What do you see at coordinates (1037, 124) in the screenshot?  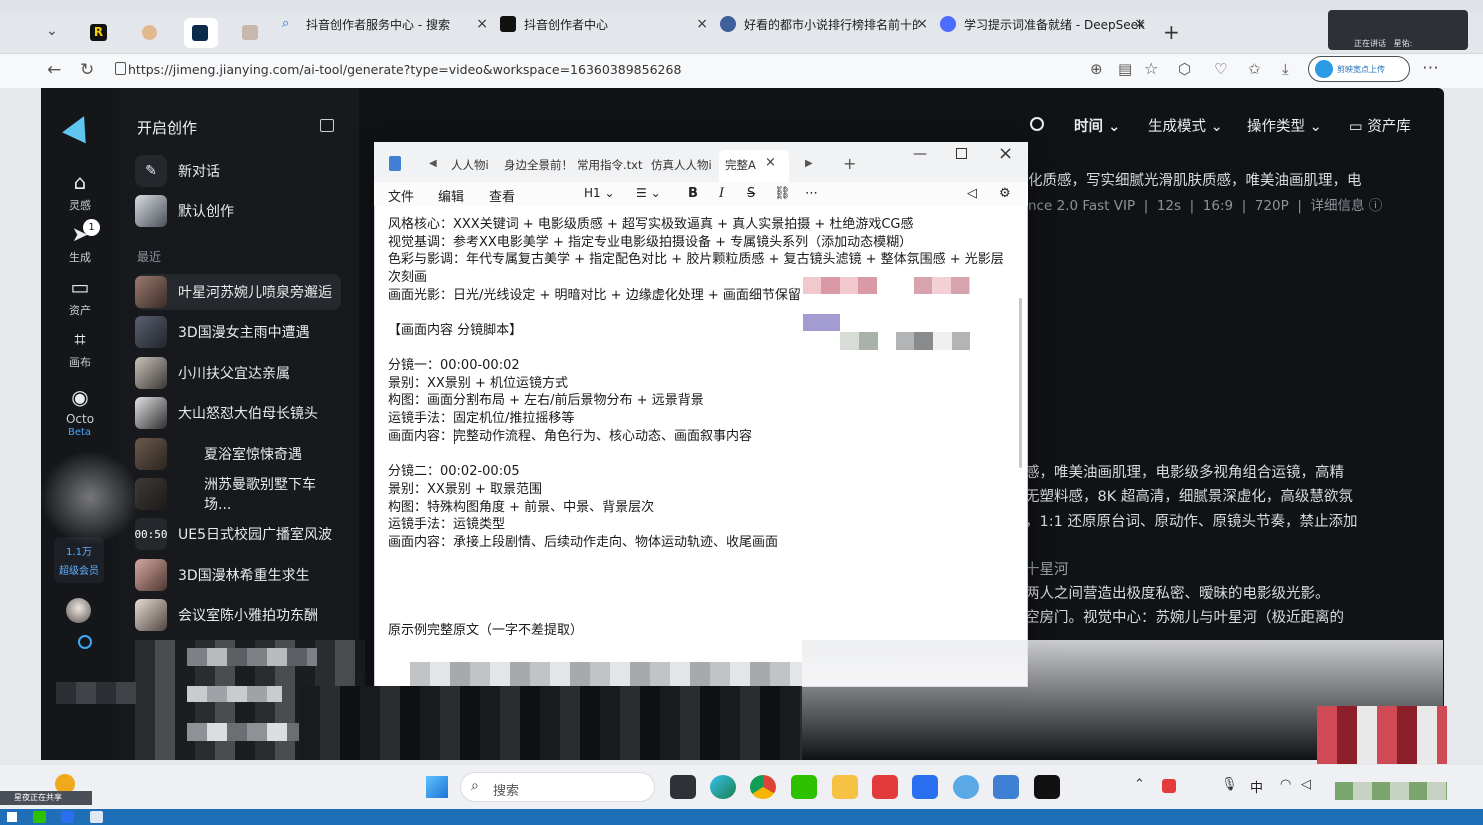 I see `search-icon` at bounding box center [1037, 124].